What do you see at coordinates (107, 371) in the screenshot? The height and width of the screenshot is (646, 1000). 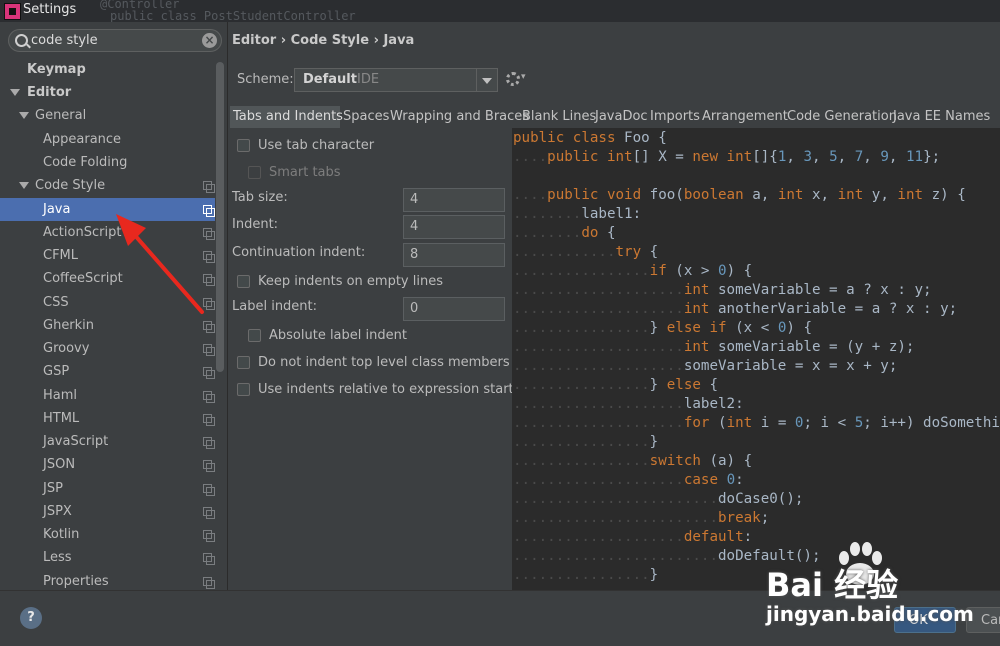 I see `tree-item-gsp: GSP` at bounding box center [107, 371].